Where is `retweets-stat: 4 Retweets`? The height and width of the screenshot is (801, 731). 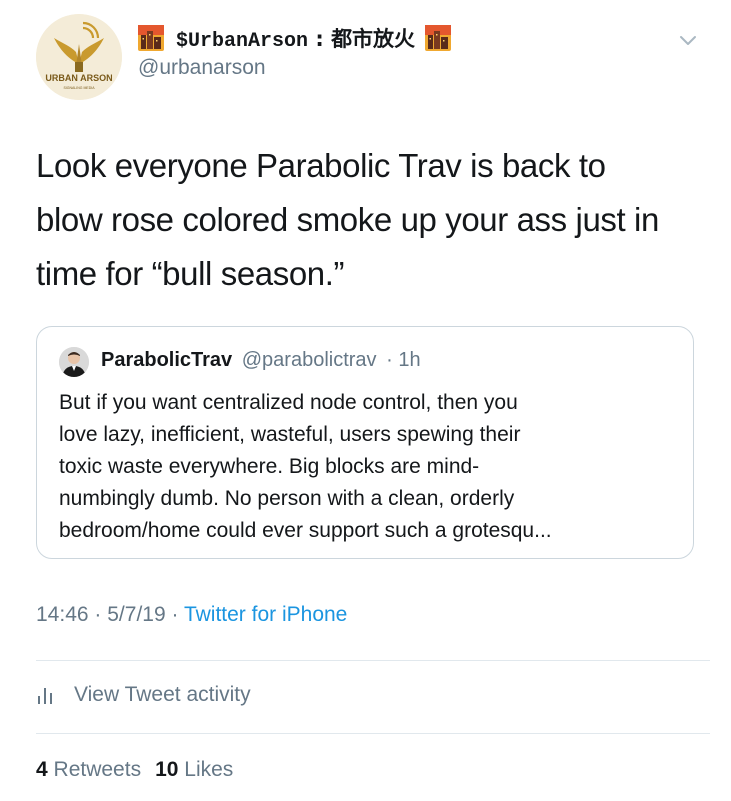 retweets-stat: 4 Retweets is located at coordinates (88, 769).